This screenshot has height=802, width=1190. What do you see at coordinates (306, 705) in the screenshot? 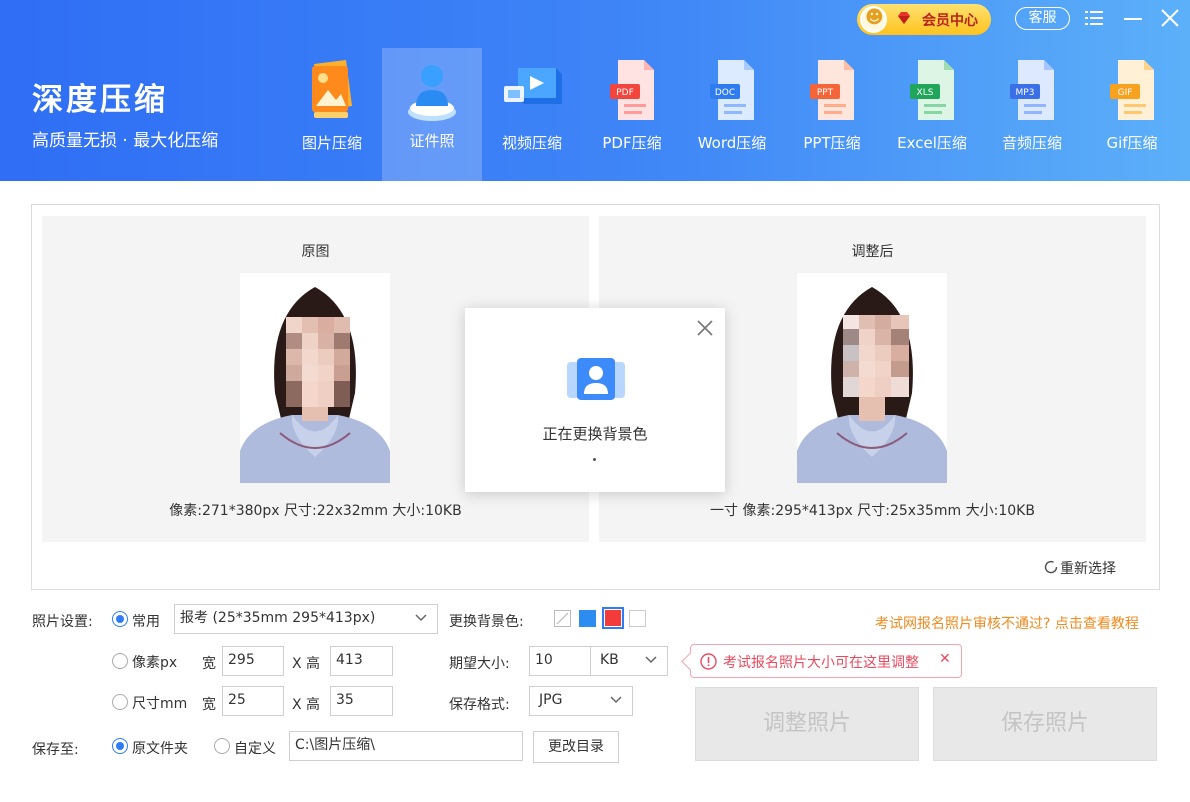
I see `height-label: X 高` at bounding box center [306, 705].